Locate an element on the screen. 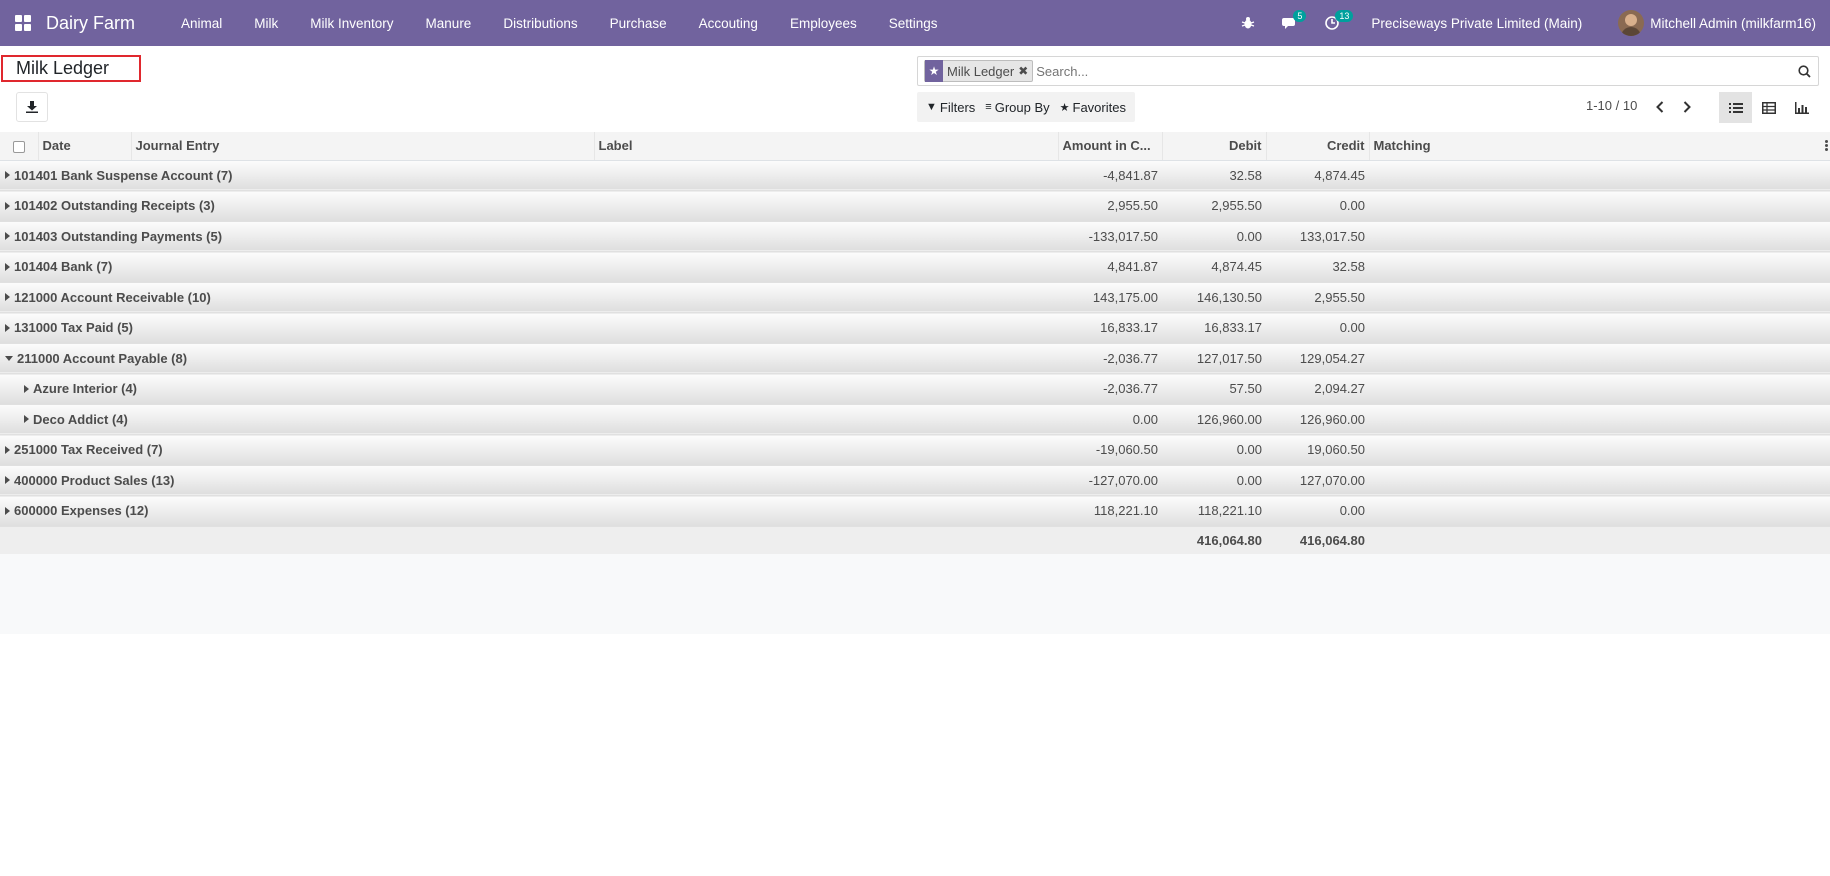 The image size is (1830, 876). search-input is located at coordinates (1413, 71).